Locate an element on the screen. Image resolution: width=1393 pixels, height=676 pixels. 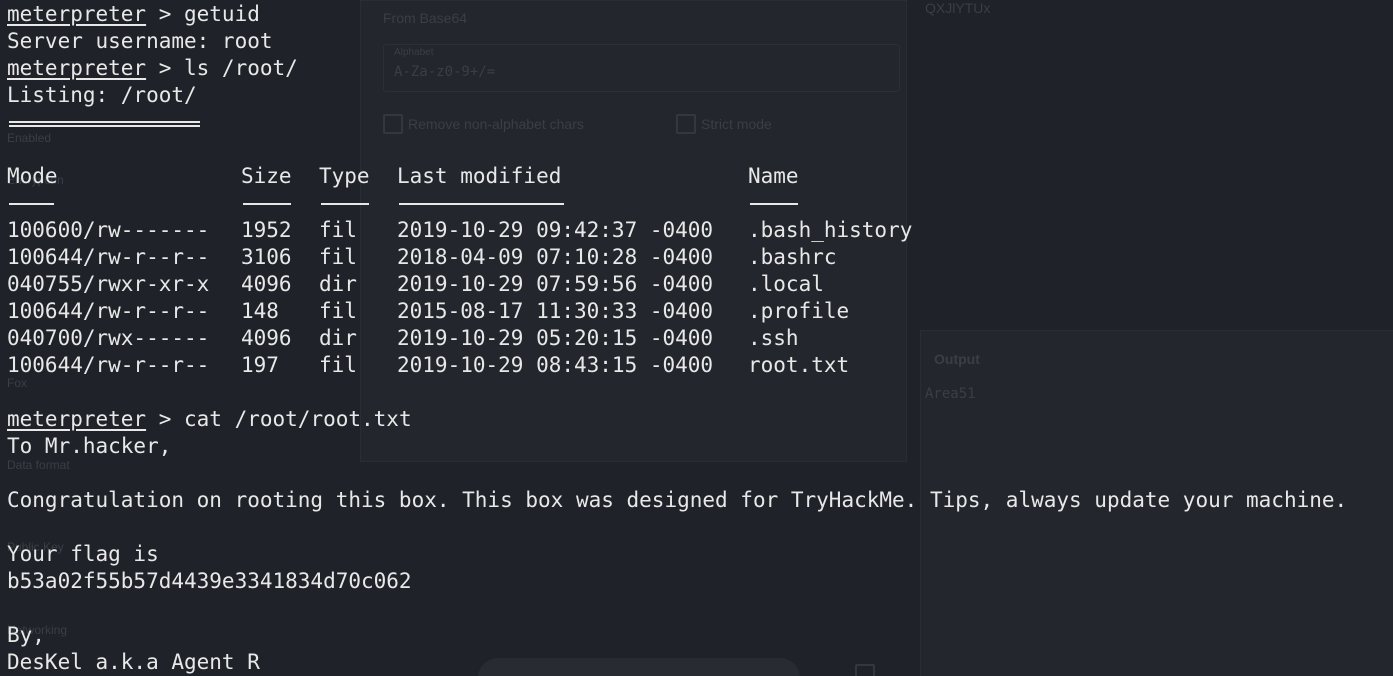
command-text: > getuid is located at coordinates (203, 14).